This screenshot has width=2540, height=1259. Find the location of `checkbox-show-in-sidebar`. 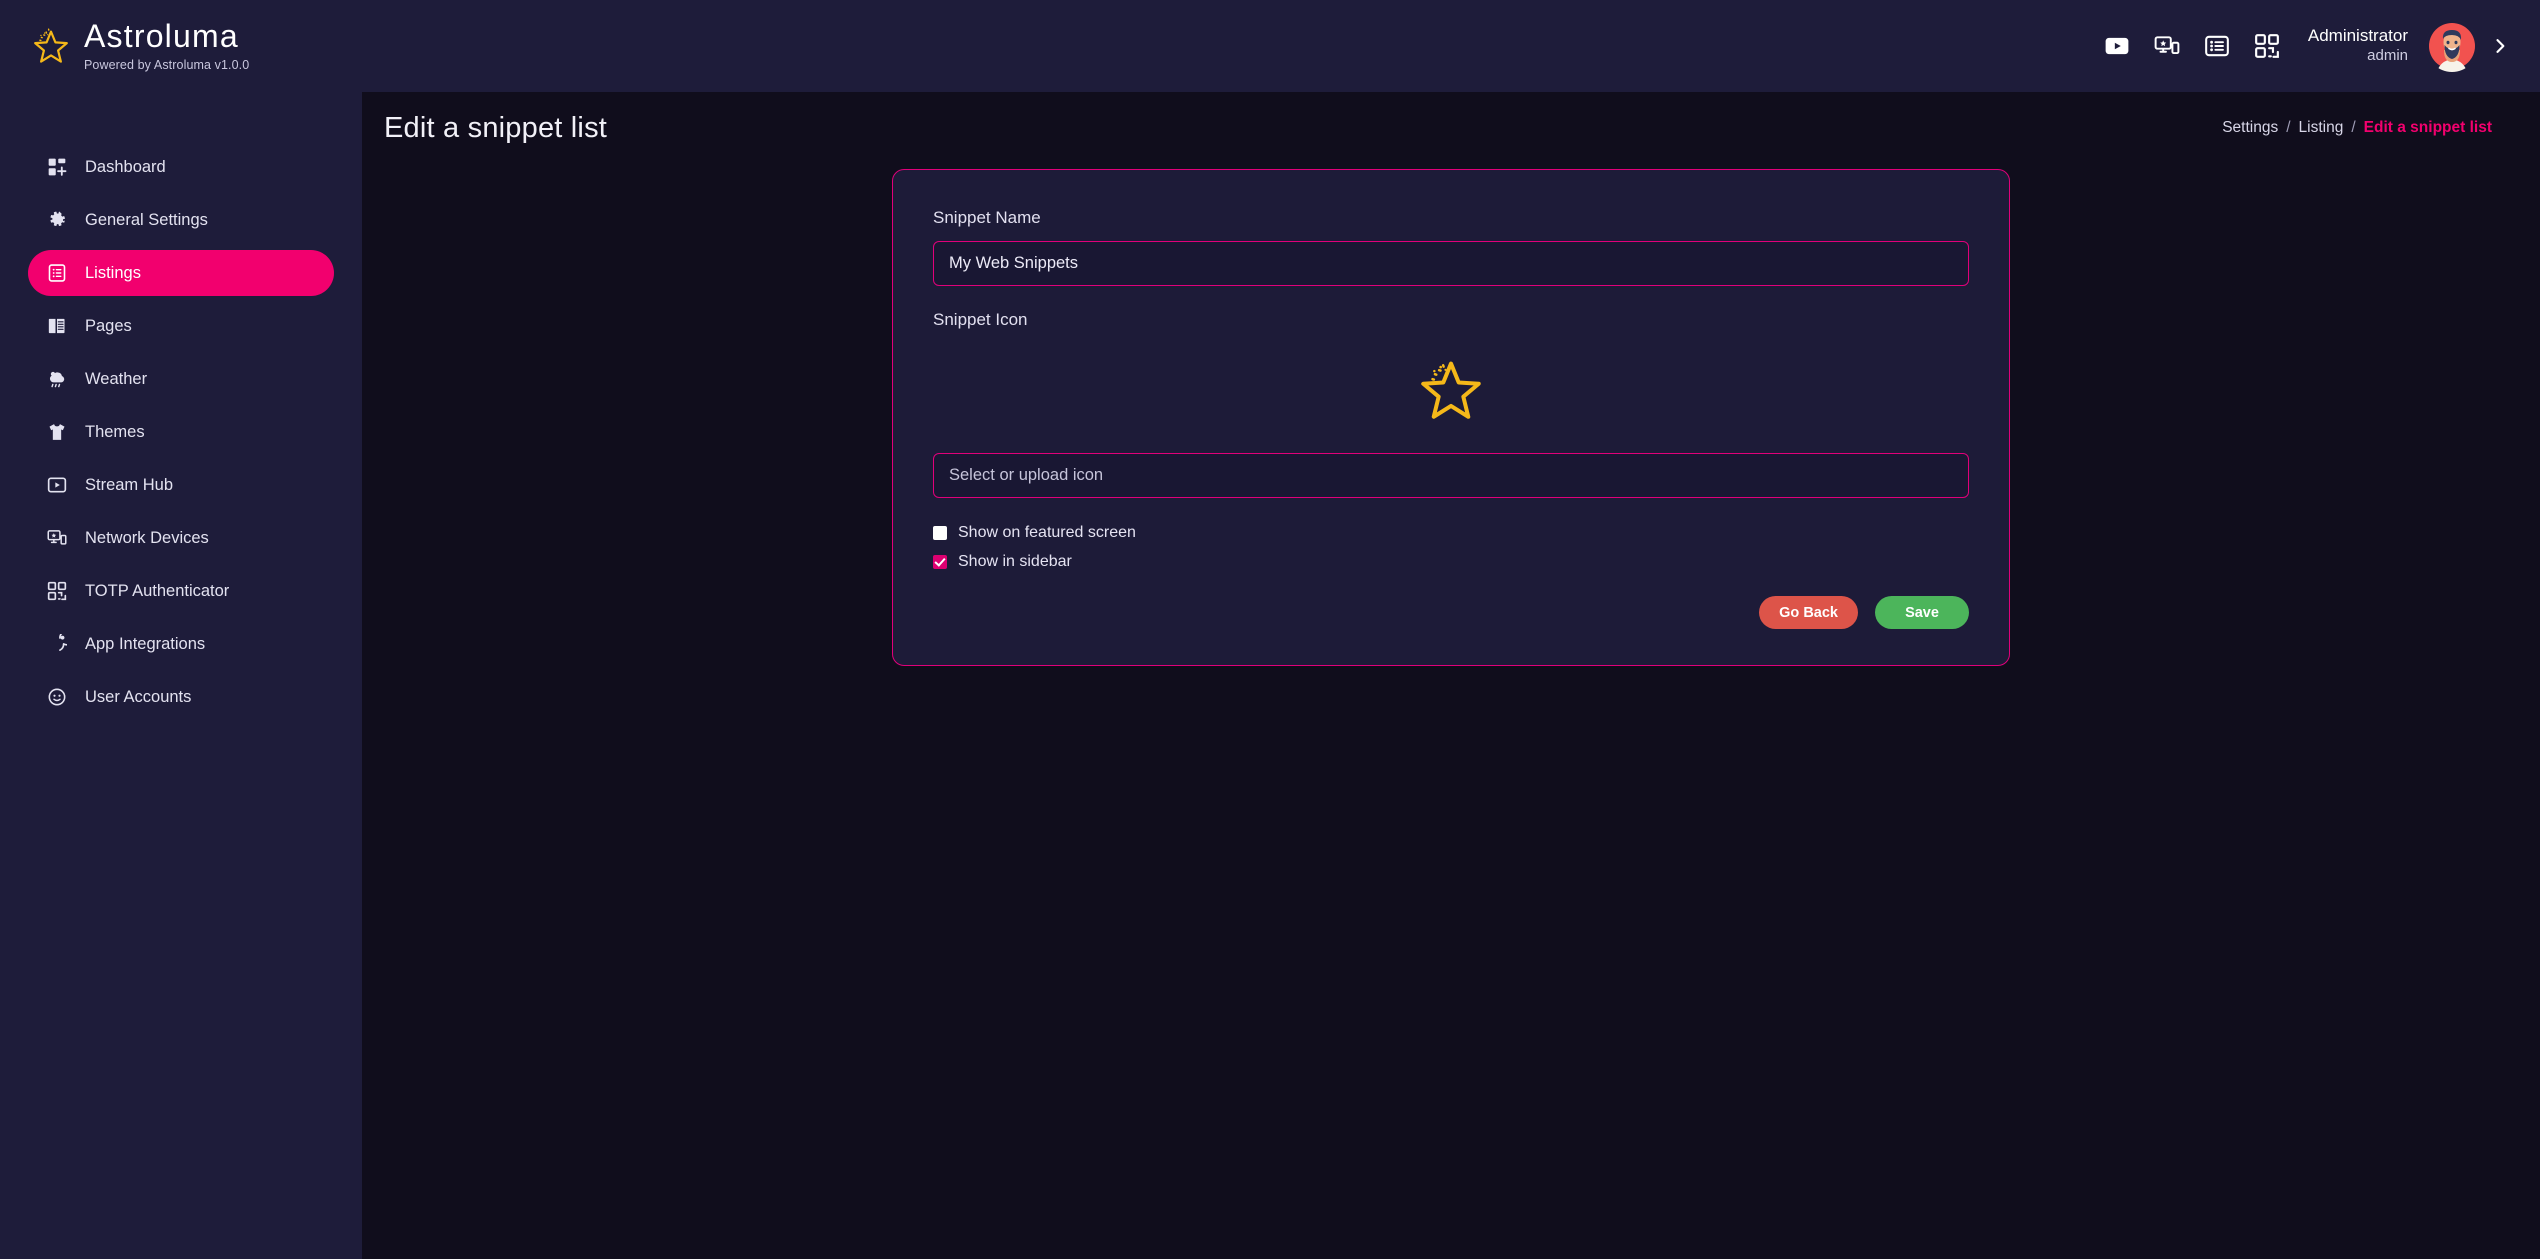

checkbox-show-in-sidebar is located at coordinates (940, 562).